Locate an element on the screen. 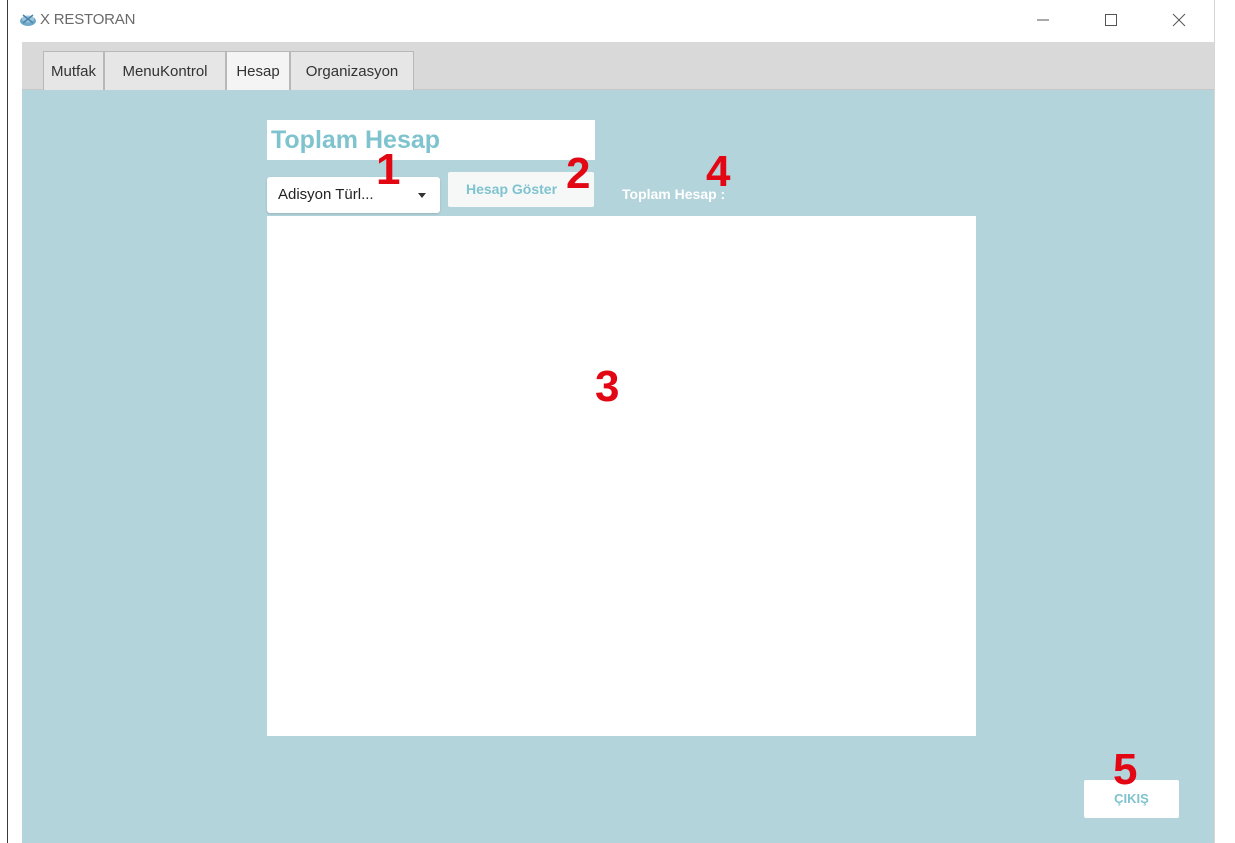 The image size is (1235, 843). minimize-icon is located at coordinates (1043, 20).